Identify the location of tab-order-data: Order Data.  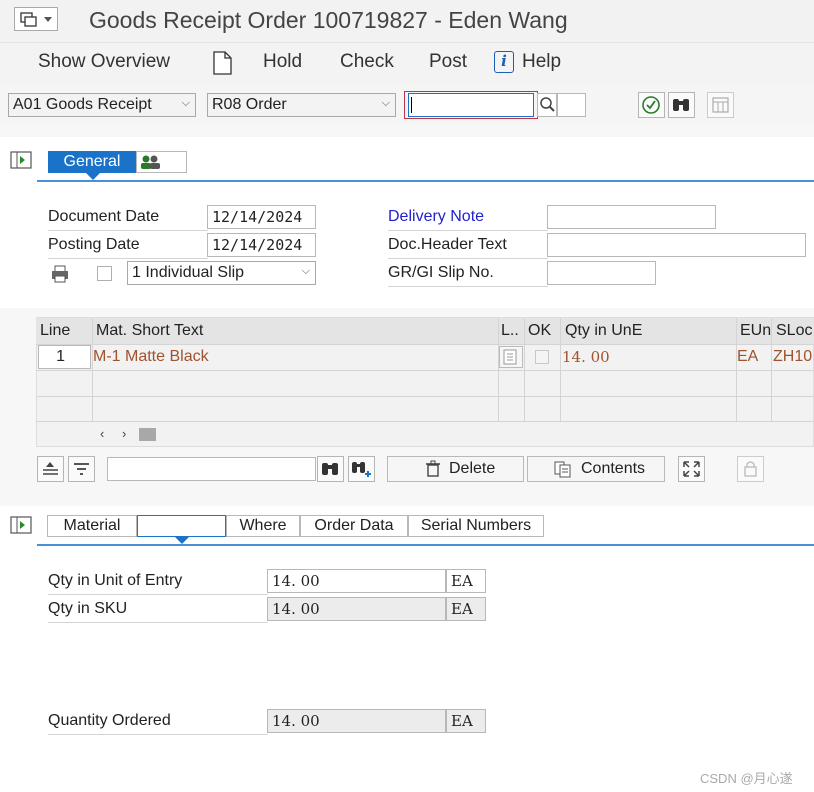
(354, 526).